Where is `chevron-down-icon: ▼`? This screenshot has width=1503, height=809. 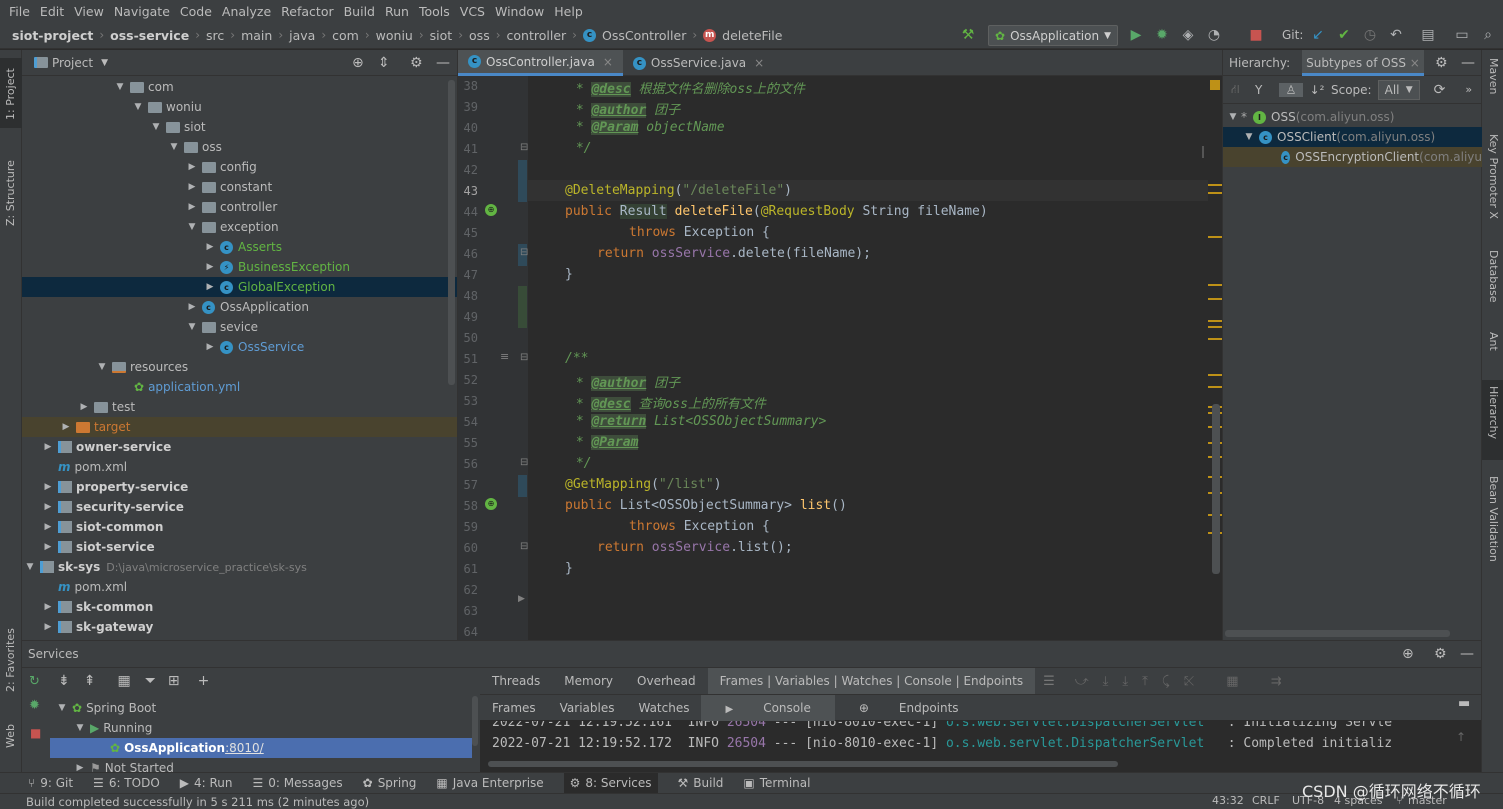
chevron-down-icon: ▼ is located at coordinates (104, 63).